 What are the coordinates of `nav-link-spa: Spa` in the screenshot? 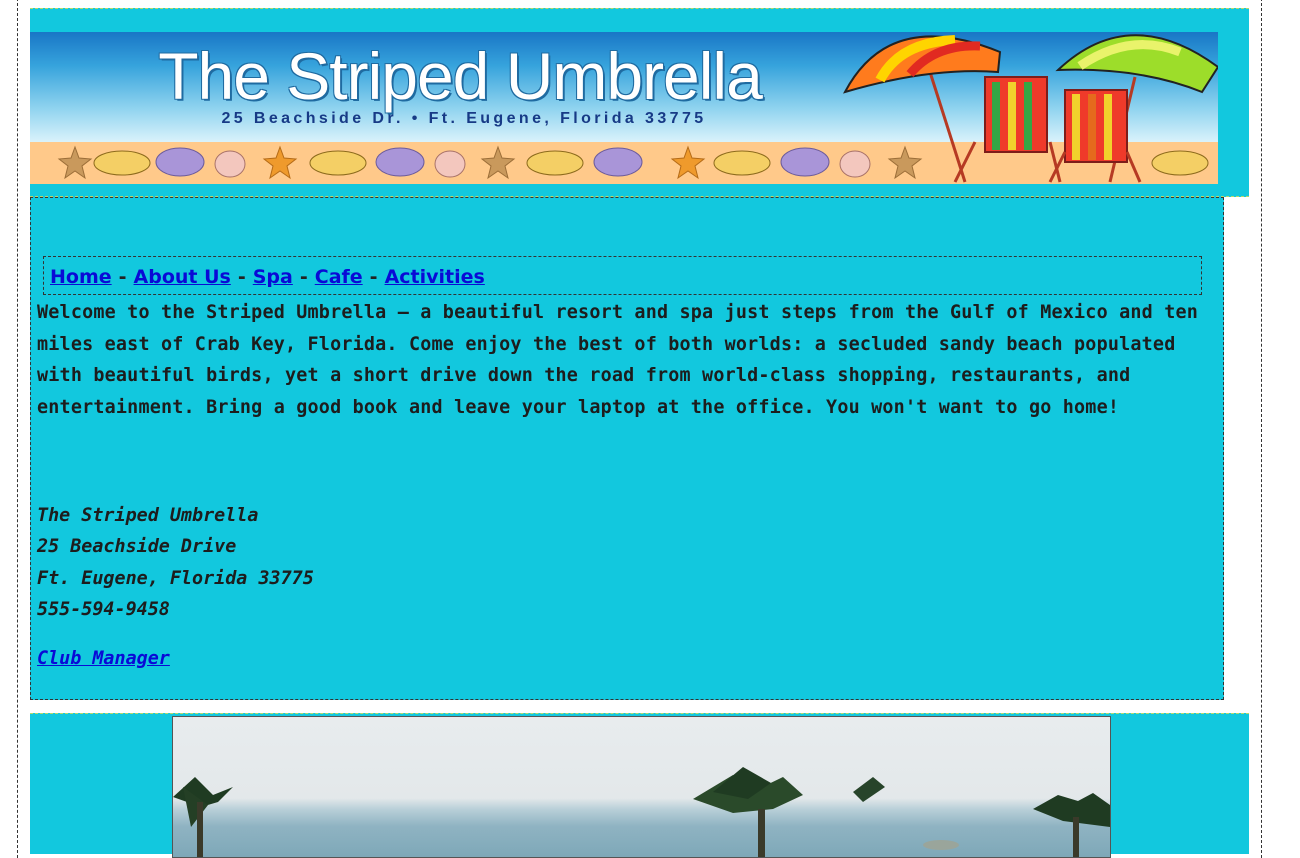 It's located at (273, 277).